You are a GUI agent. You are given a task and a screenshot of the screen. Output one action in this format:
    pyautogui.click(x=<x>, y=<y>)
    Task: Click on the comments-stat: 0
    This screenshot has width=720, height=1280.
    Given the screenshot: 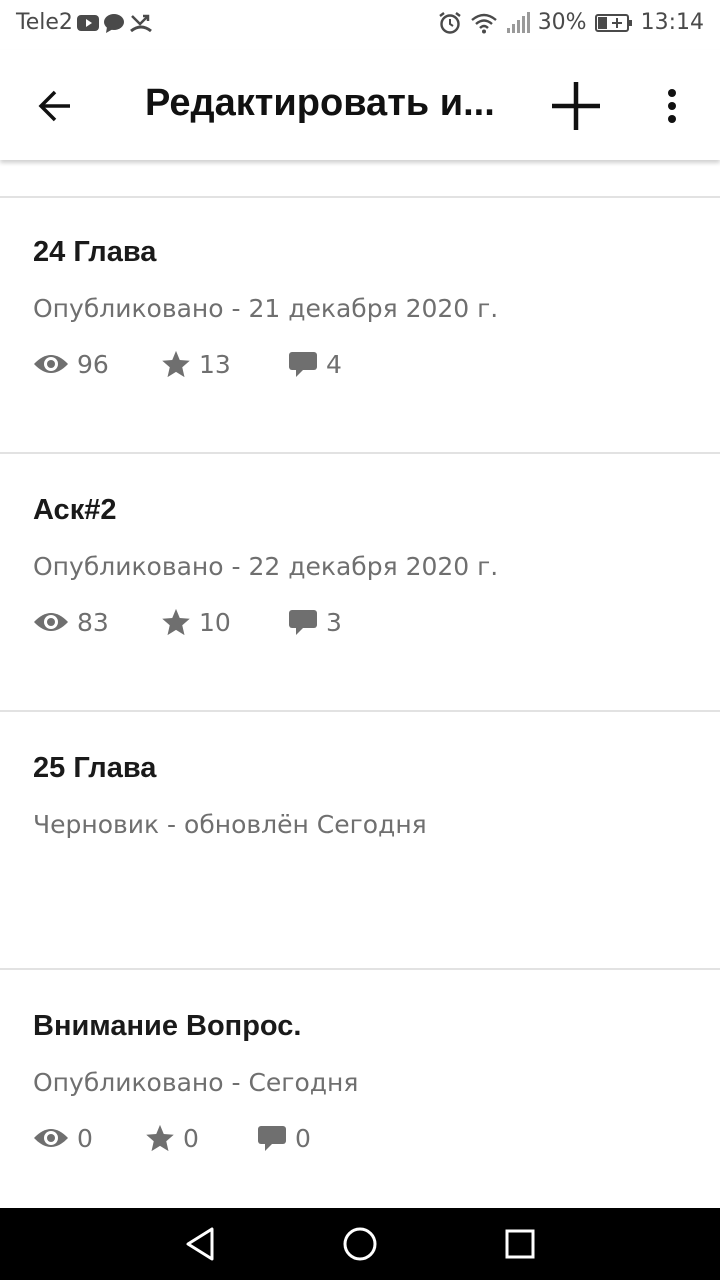 What is the action you would take?
    pyautogui.click(x=284, y=1138)
    